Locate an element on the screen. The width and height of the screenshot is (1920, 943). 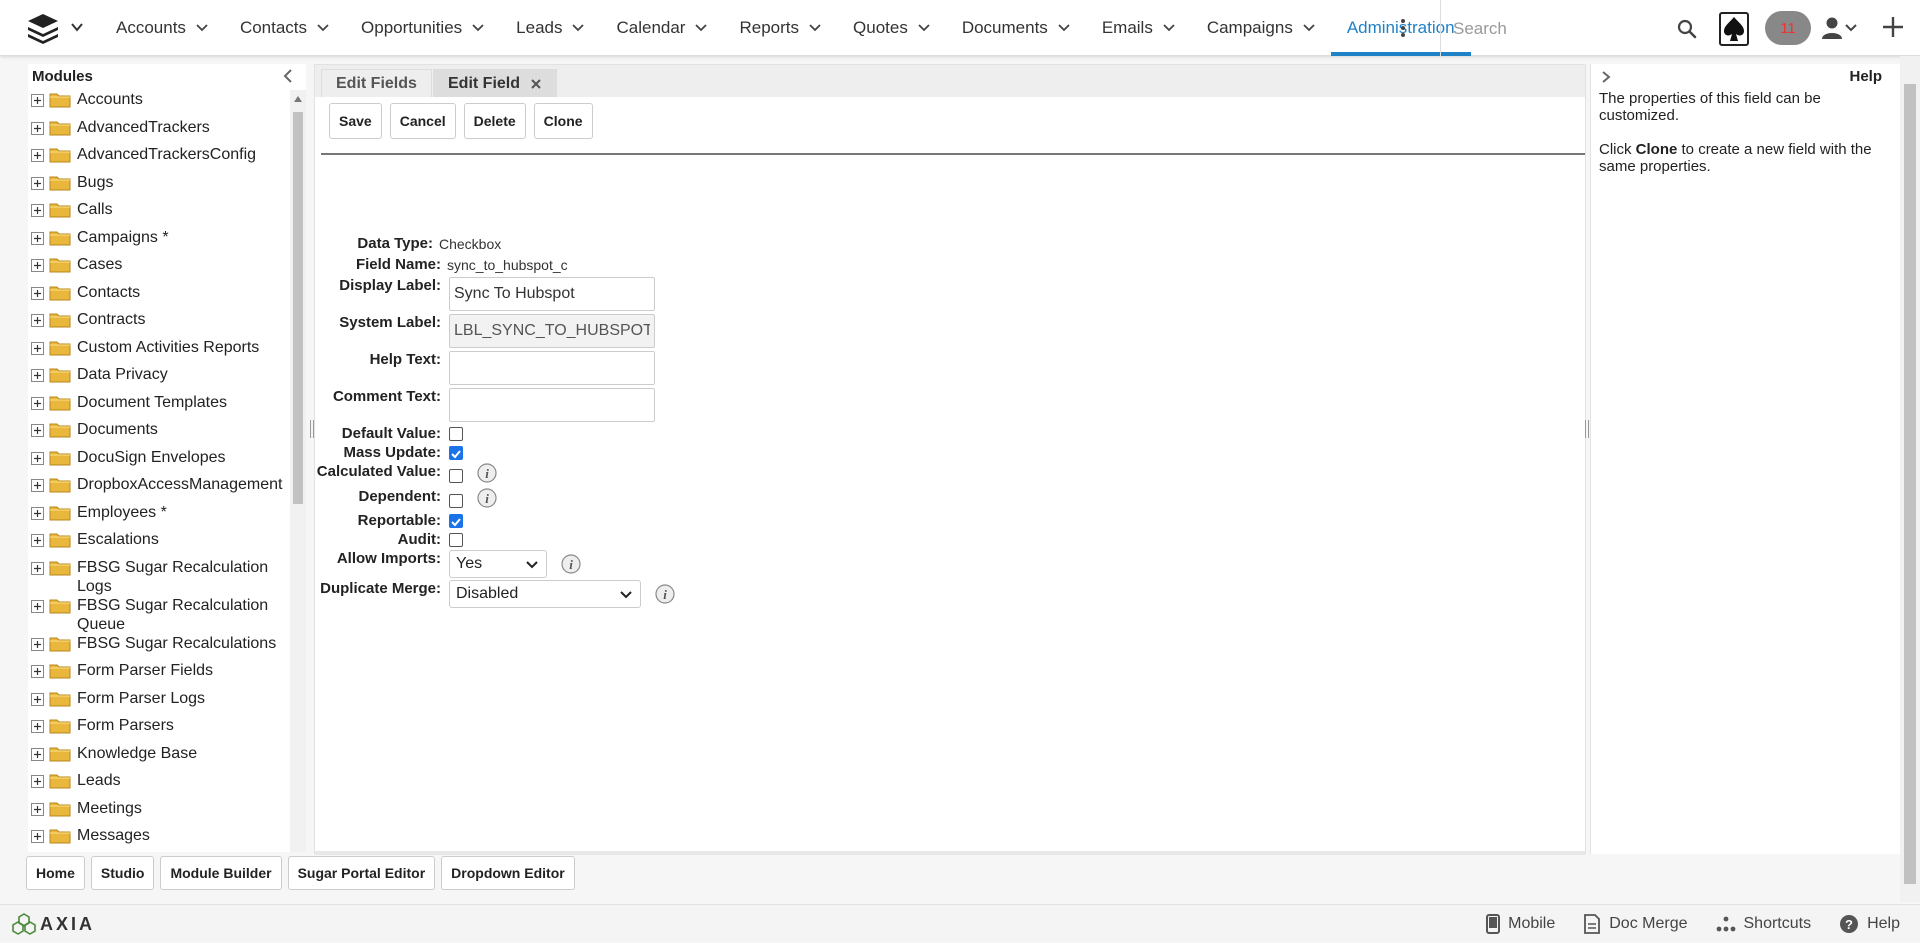
sidebar-module-item: FBSG Sugar Recalculation Logs is located at coordinates (158, 577).